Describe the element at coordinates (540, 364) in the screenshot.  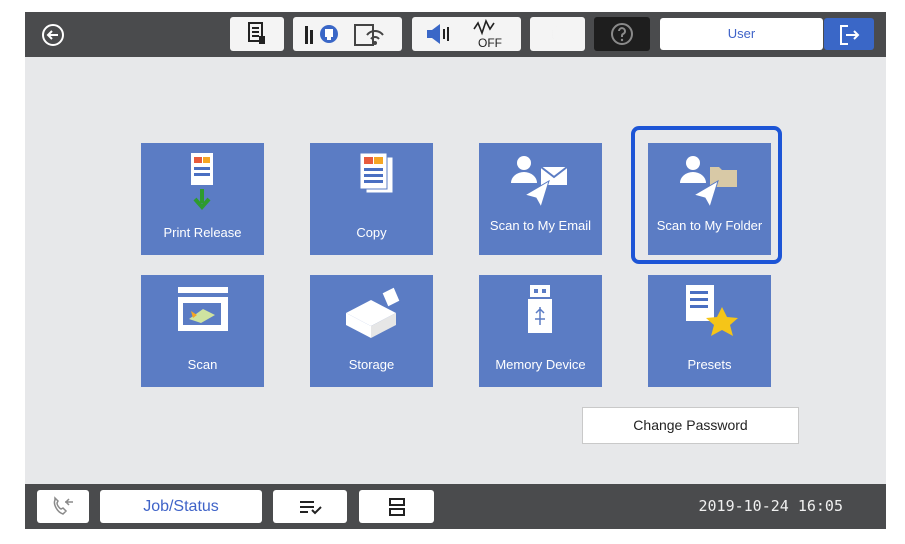
I see `tile-label: Memory Device` at that location.